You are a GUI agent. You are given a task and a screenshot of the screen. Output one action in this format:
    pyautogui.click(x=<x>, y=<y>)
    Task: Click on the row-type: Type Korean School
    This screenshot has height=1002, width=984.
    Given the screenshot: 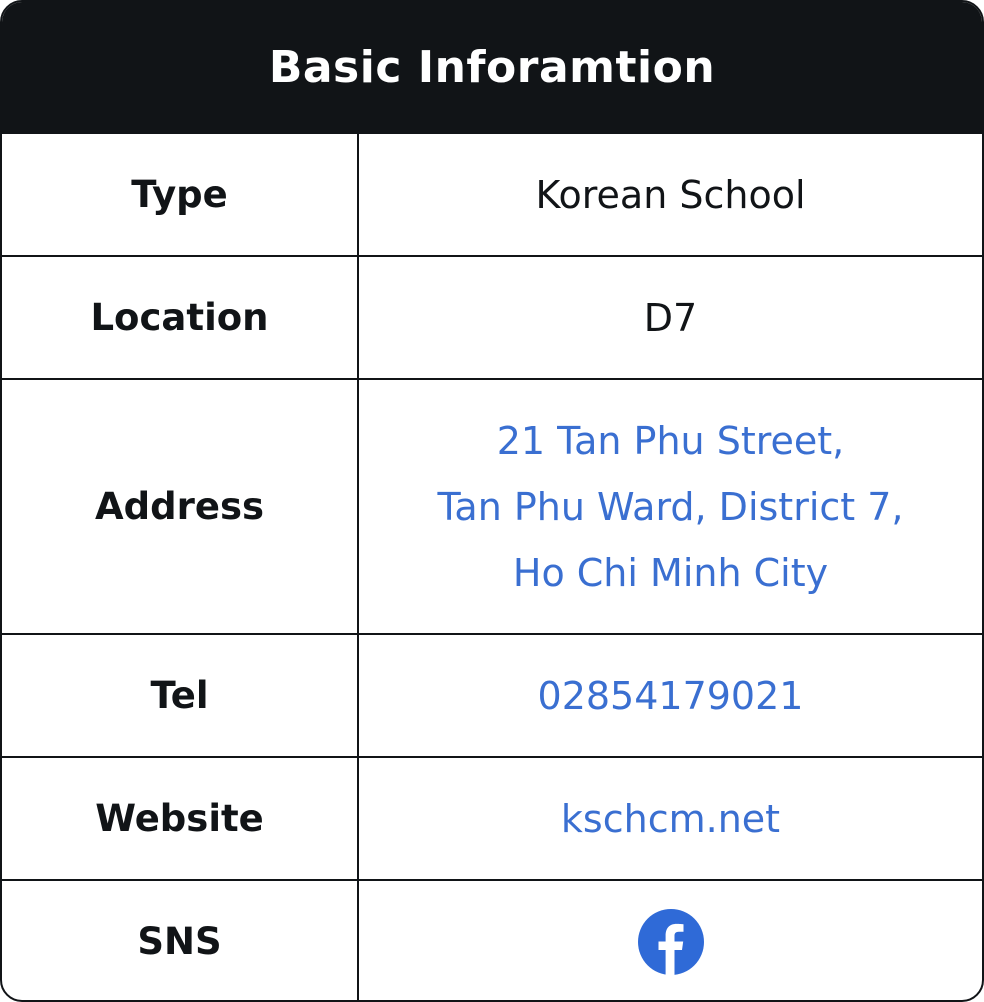 What is the action you would take?
    pyautogui.click(x=492, y=193)
    